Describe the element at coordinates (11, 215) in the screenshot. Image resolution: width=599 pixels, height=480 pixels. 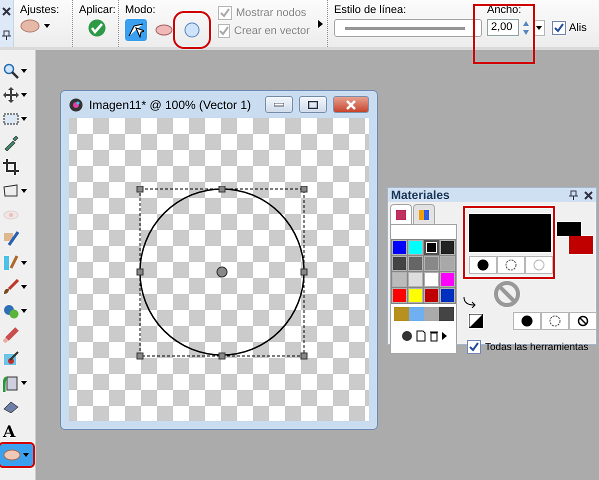
I see `eye-icon` at that location.